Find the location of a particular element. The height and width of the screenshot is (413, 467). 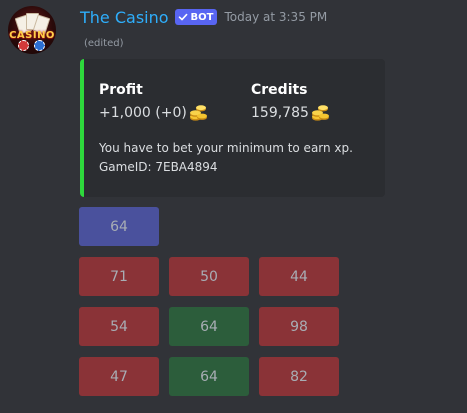

number-button: 98 is located at coordinates (299, 326).